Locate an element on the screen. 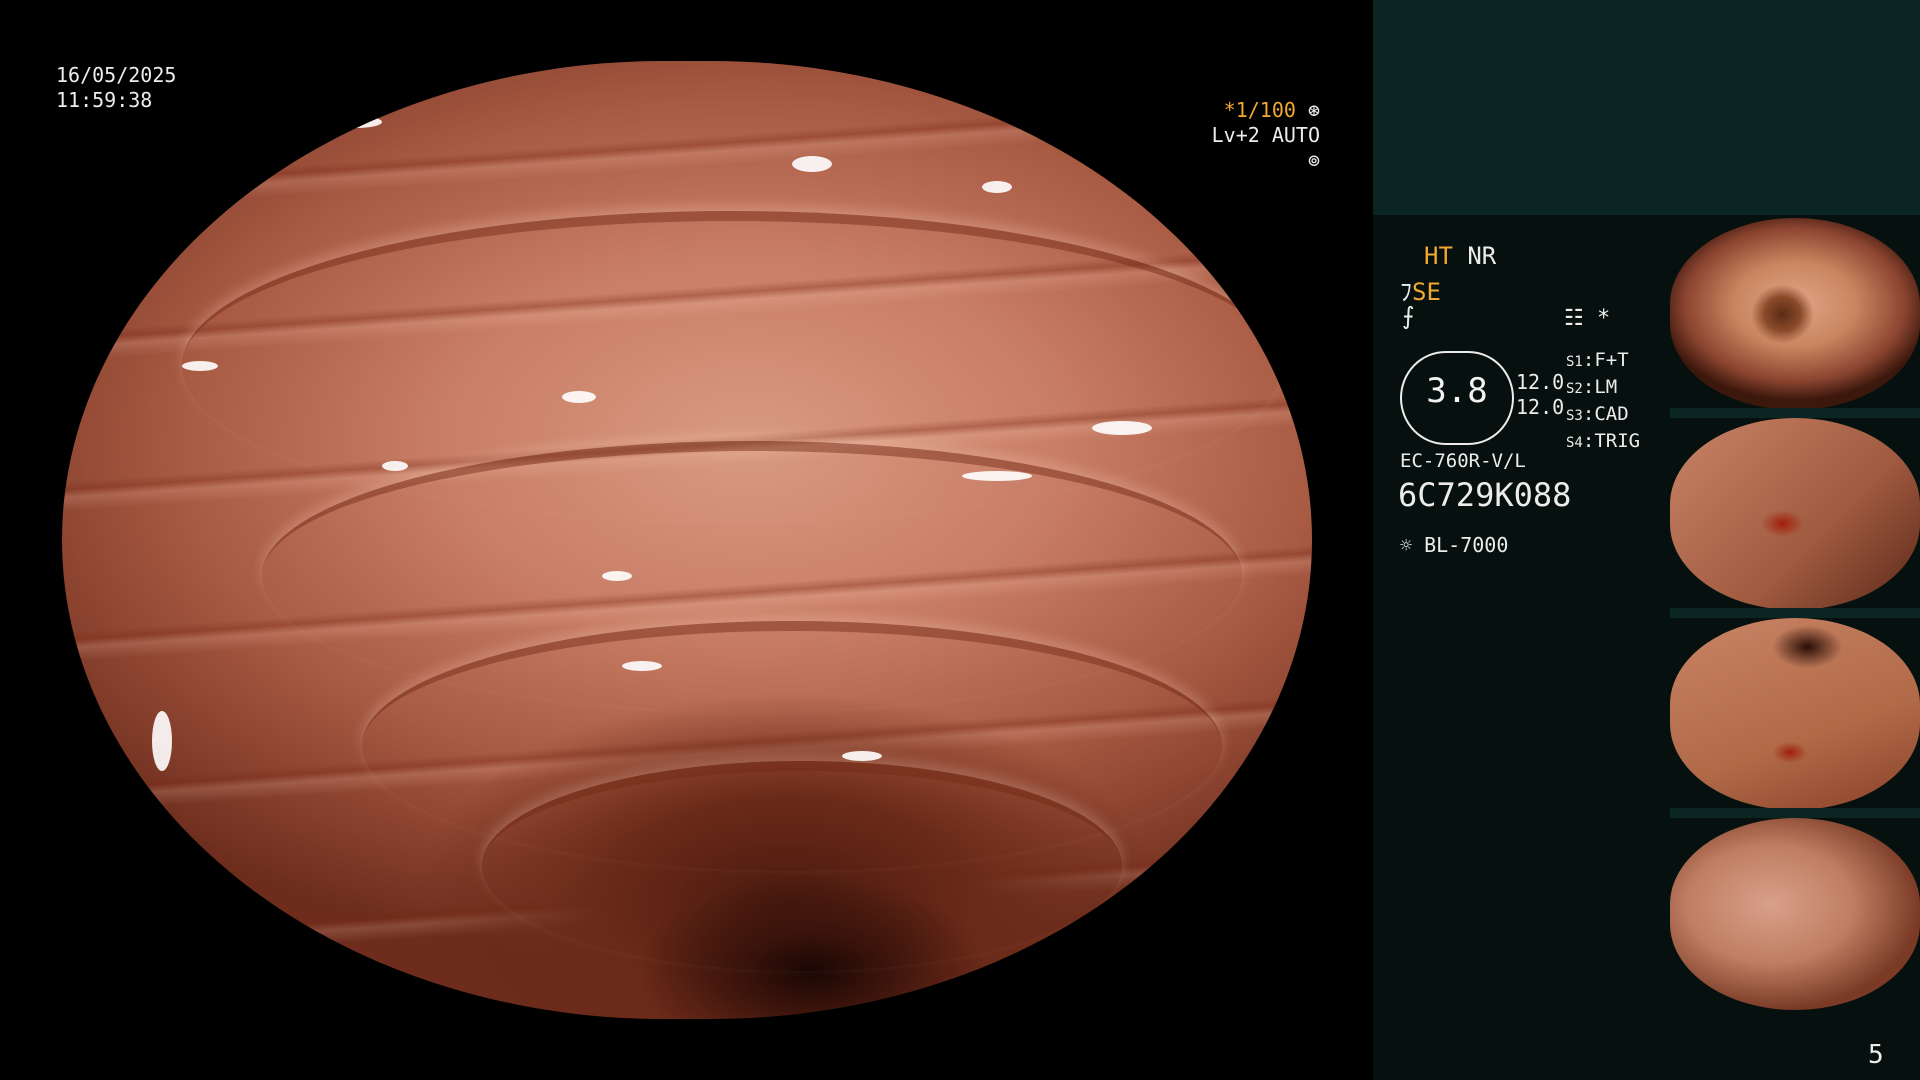 The height and width of the screenshot is (1080, 1920). capture-date: 16/05/2025 is located at coordinates (116, 75).